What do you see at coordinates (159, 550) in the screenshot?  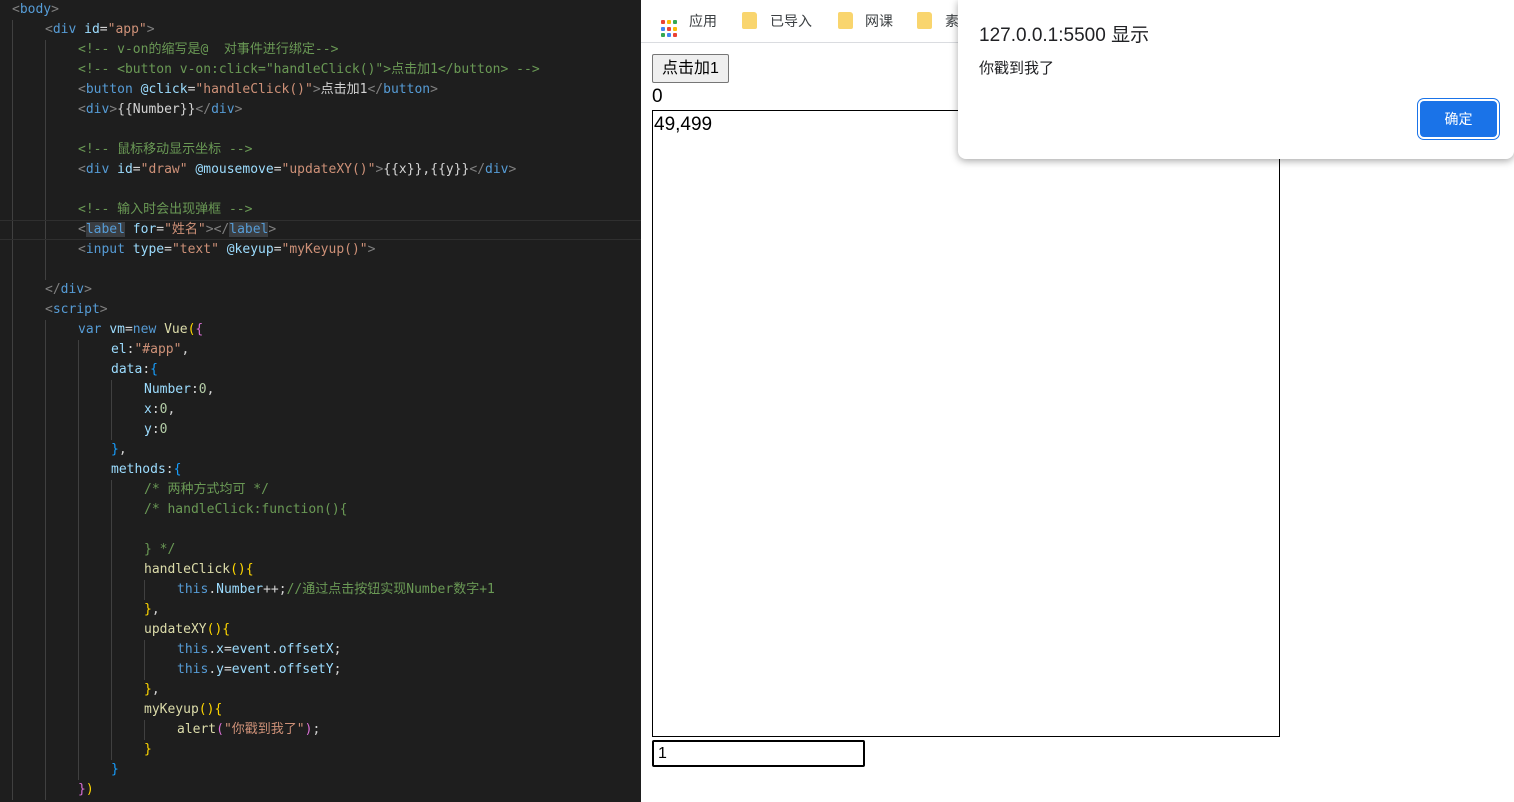 I see `code-line-content: } */` at bounding box center [159, 550].